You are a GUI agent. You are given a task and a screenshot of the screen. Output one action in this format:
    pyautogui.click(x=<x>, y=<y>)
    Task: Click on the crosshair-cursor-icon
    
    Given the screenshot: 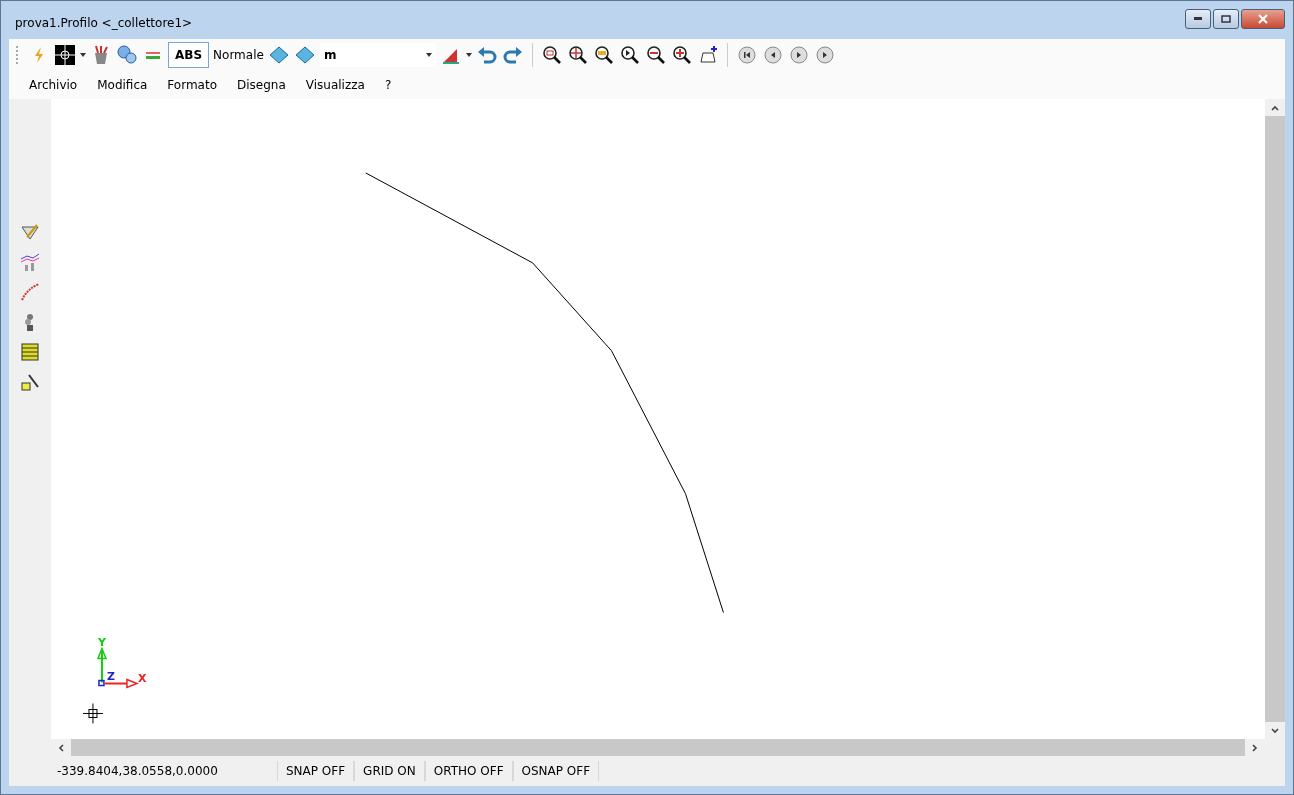 What is the action you would take?
    pyautogui.click(x=93, y=713)
    